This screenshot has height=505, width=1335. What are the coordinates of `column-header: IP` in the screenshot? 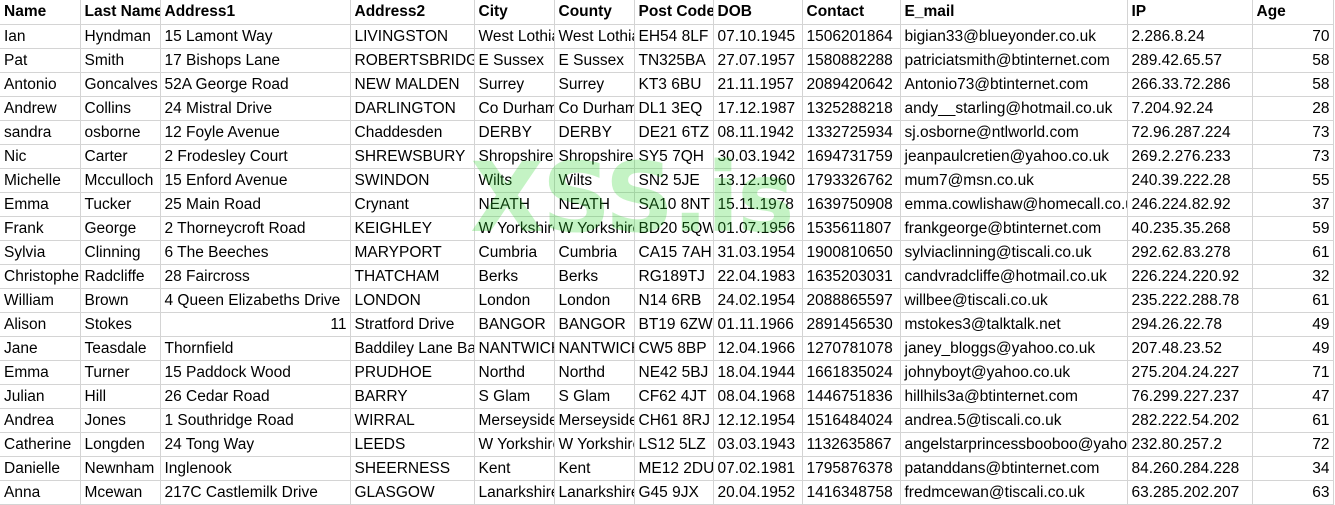 It's located at (1190, 12).